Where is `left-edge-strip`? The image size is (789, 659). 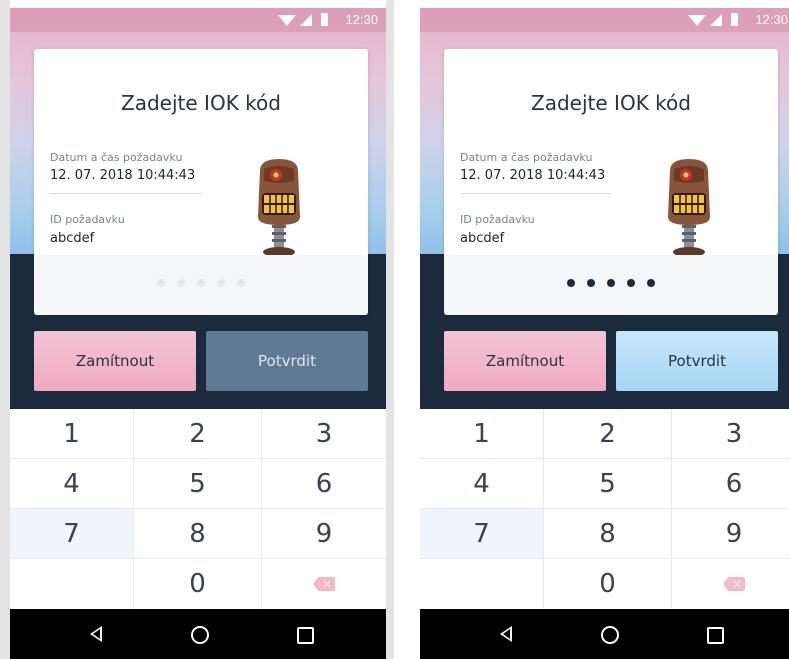
left-edge-strip is located at coordinates (5, 329).